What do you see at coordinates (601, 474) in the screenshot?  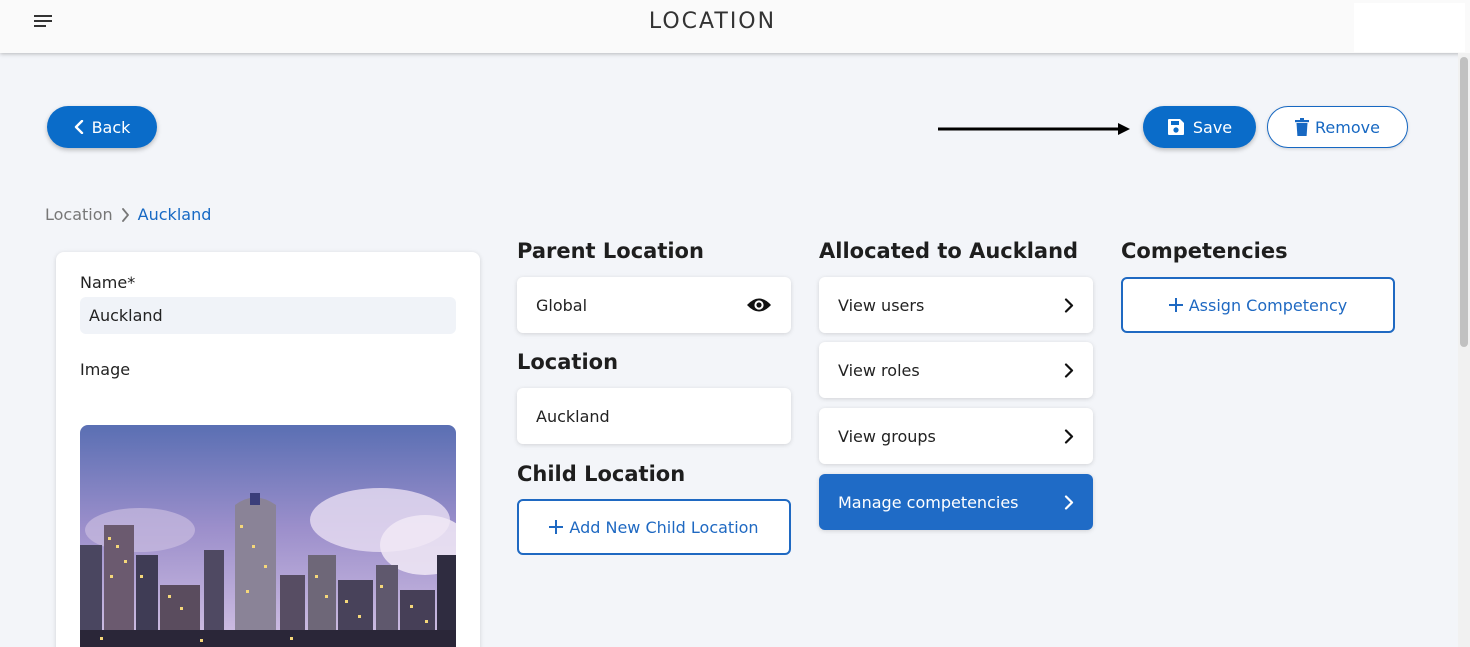 I see `child-location-heading: Child Location` at bounding box center [601, 474].